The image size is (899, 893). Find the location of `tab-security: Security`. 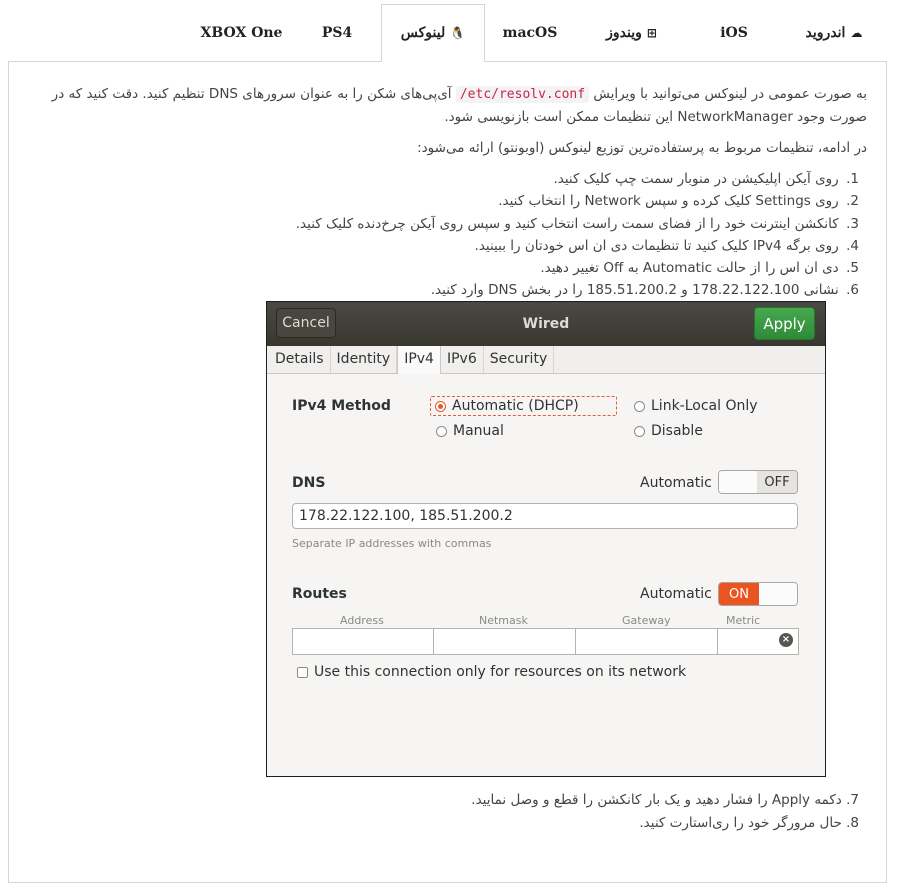

tab-security: Security is located at coordinates (519, 359).